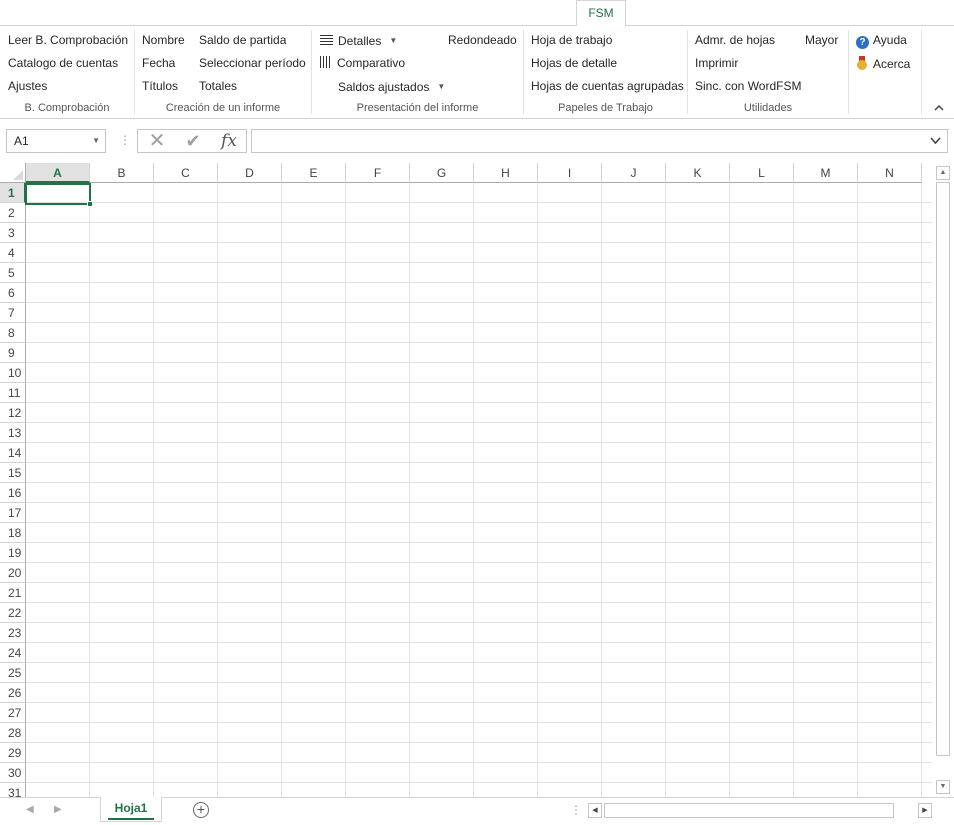 Image resolution: width=954 pixels, height=825 pixels. What do you see at coordinates (21, 141) in the screenshot?
I see `name-box-value: A1` at bounding box center [21, 141].